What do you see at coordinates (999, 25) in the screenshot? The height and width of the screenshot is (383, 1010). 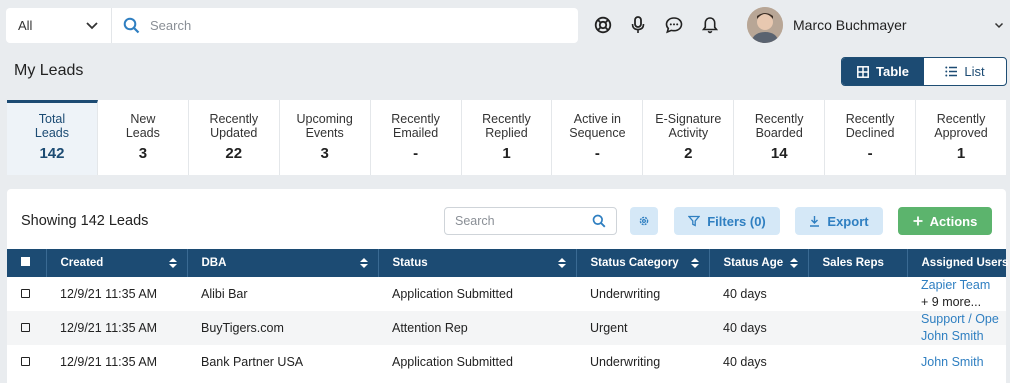 I see `user-menu-chevron-icon` at bounding box center [999, 25].